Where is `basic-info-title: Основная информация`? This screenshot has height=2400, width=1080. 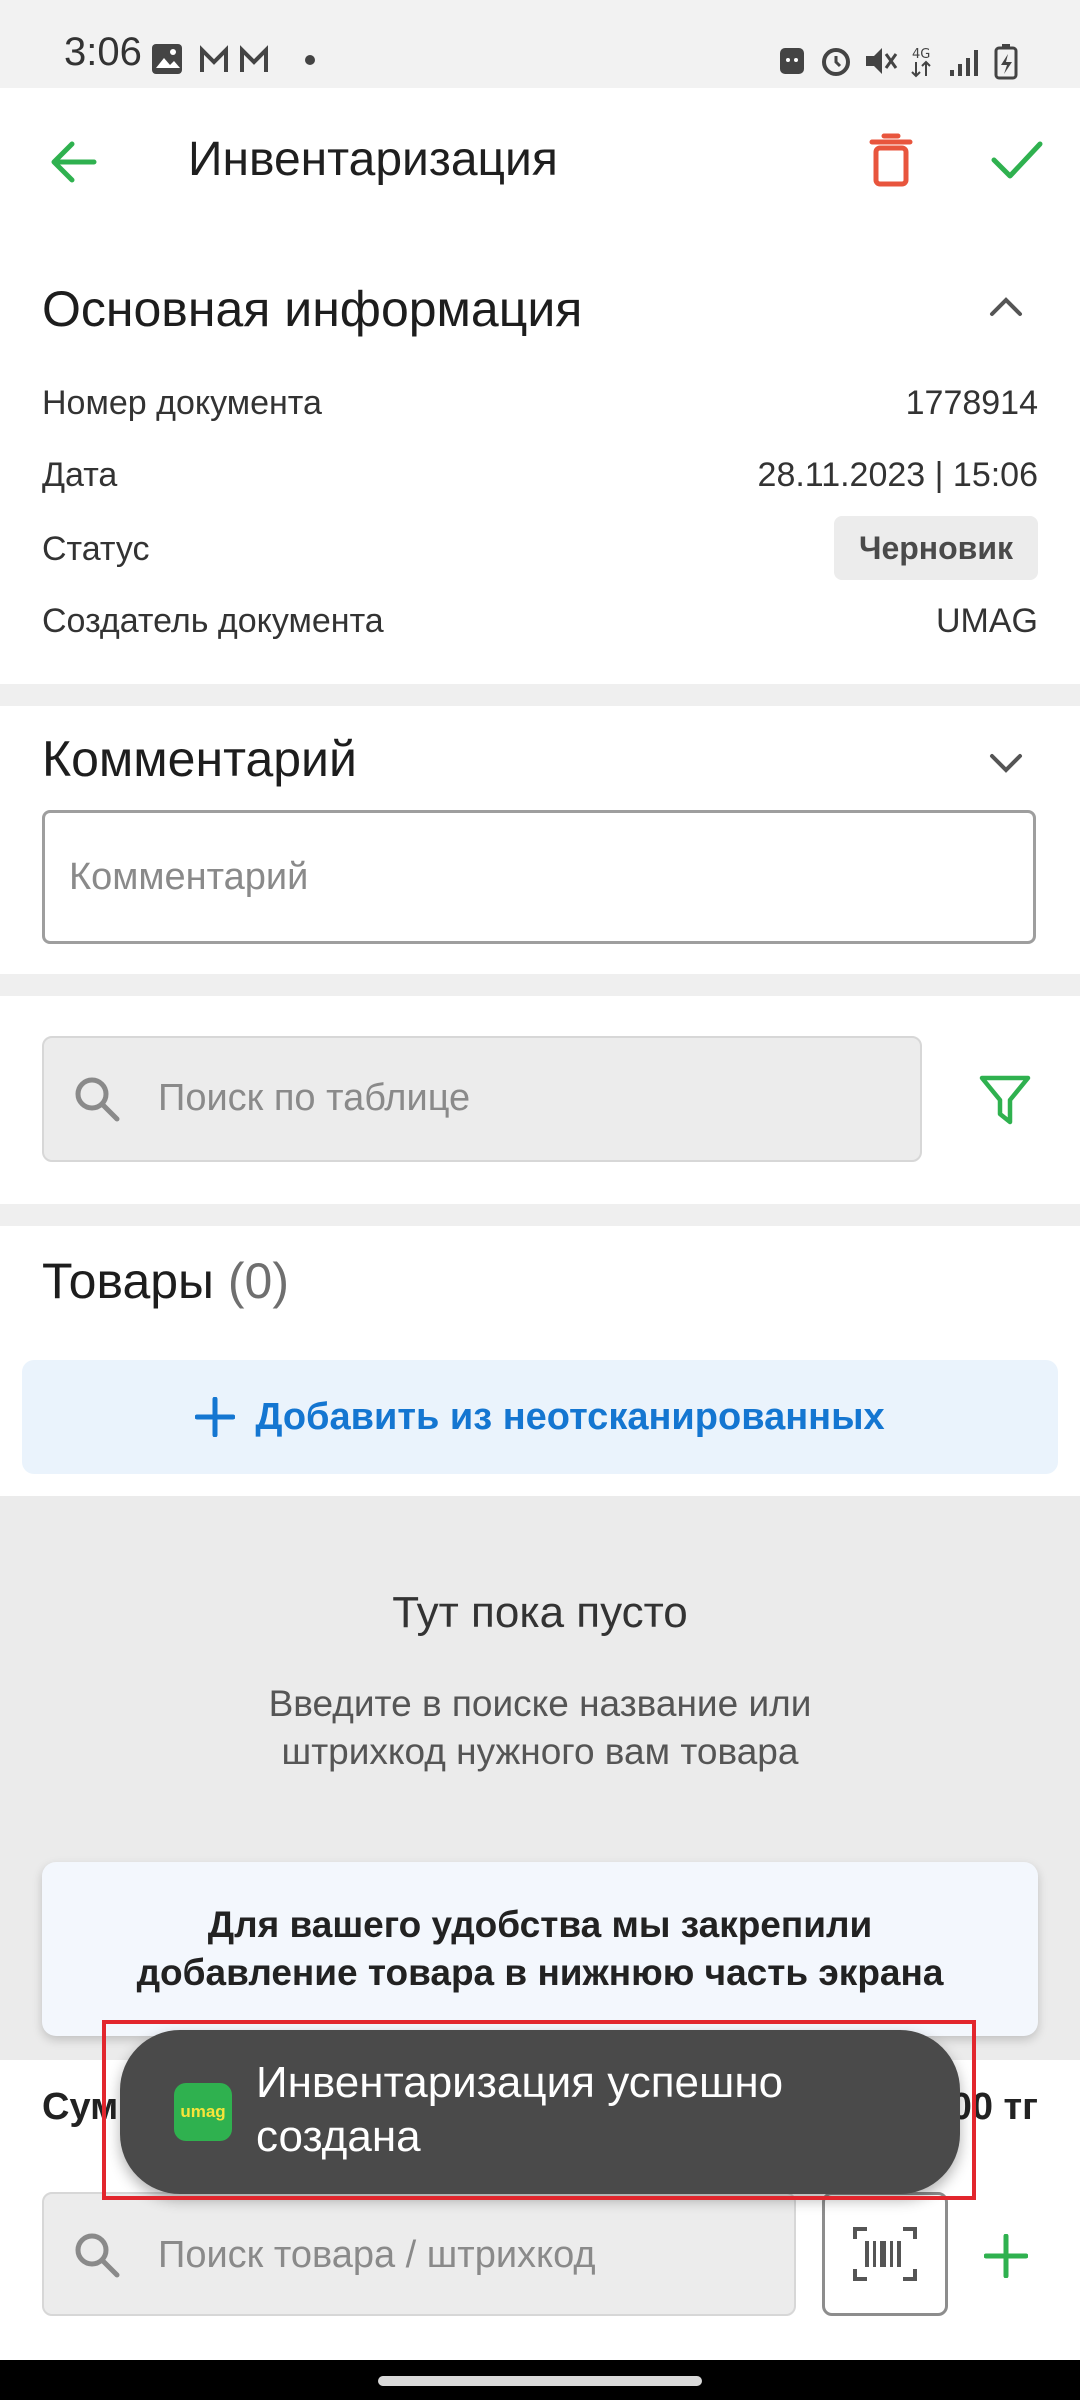 basic-info-title: Основная информация is located at coordinates (312, 309).